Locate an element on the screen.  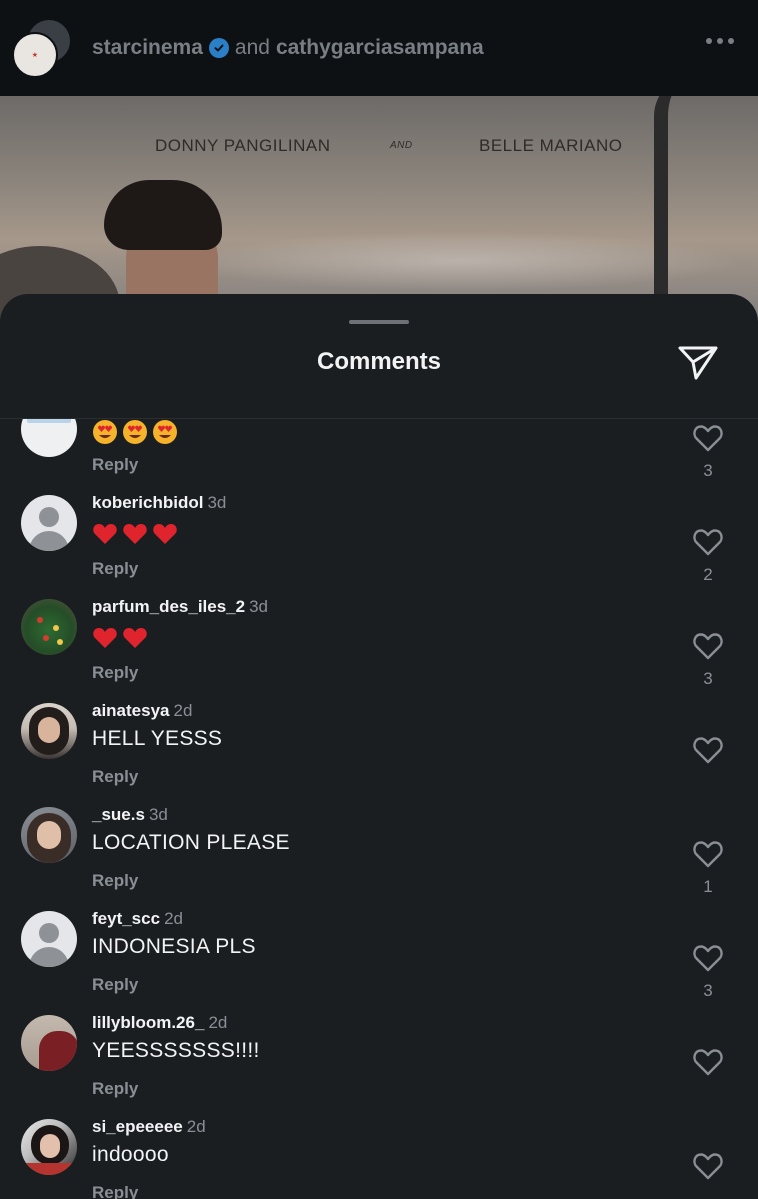
collab-avatars: ★ is located at coordinates (42, 48).